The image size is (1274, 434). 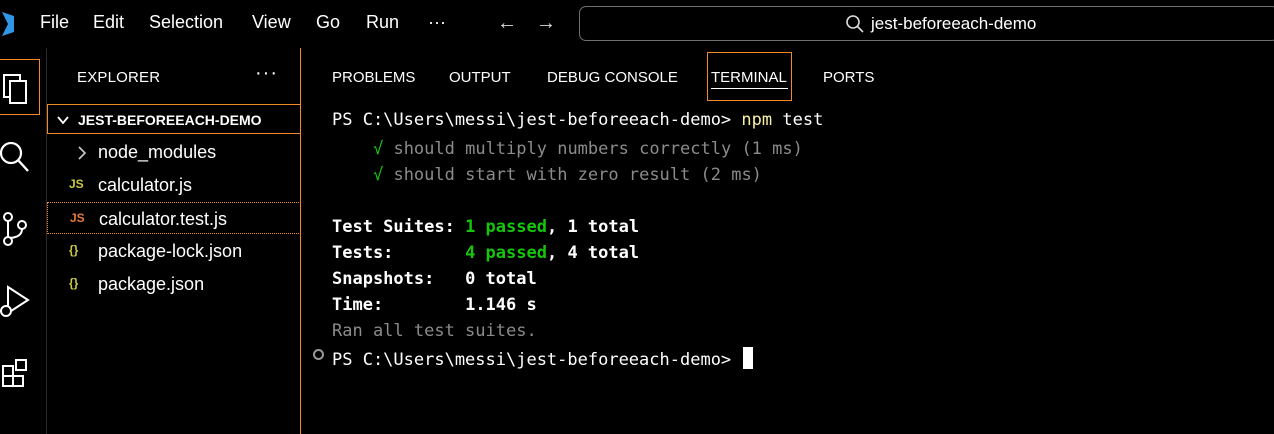 I want to click on tree-item-label: calculator.js, so click(x=145, y=185).